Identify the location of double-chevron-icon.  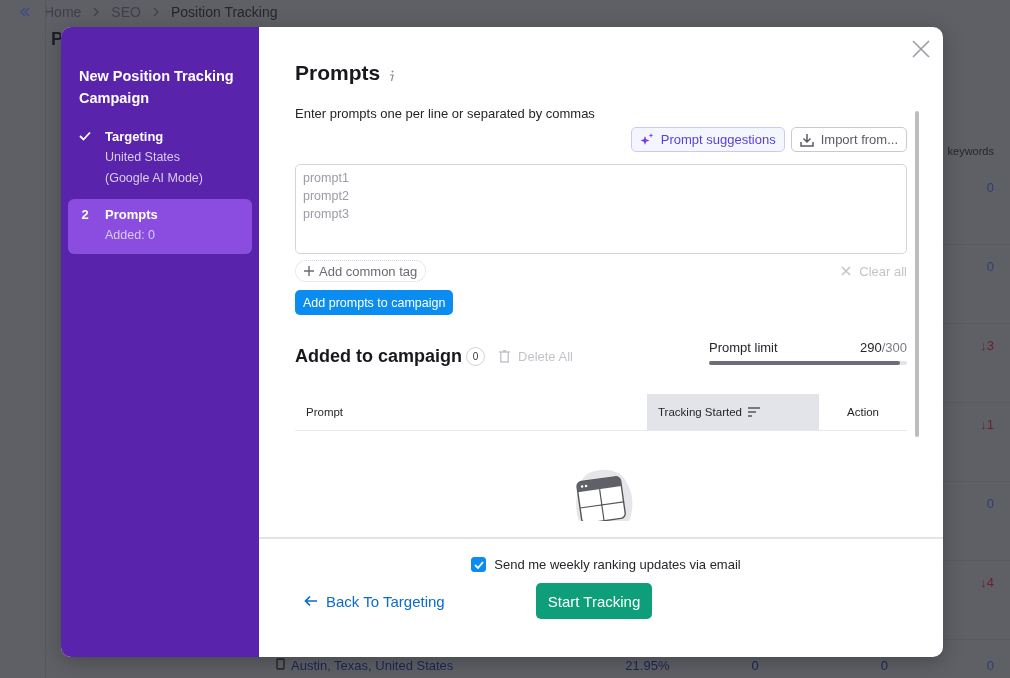
(25, 12).